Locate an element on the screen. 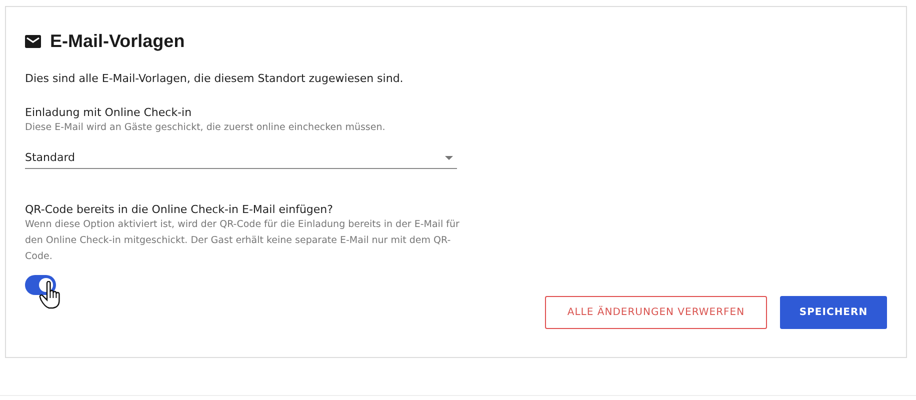 The image size is (916, 400). save-button: SPEICHERN is located at coordinates (833, 312).